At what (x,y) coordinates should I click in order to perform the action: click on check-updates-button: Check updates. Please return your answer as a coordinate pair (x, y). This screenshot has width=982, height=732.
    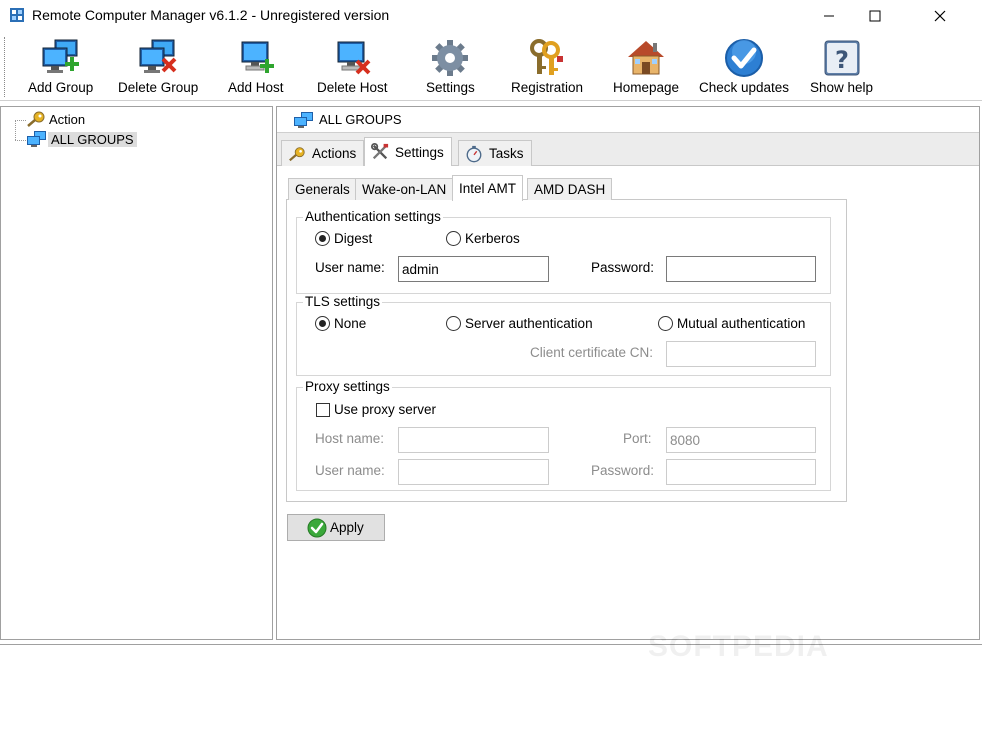
    Looking at the image, I should click on (744, 69).